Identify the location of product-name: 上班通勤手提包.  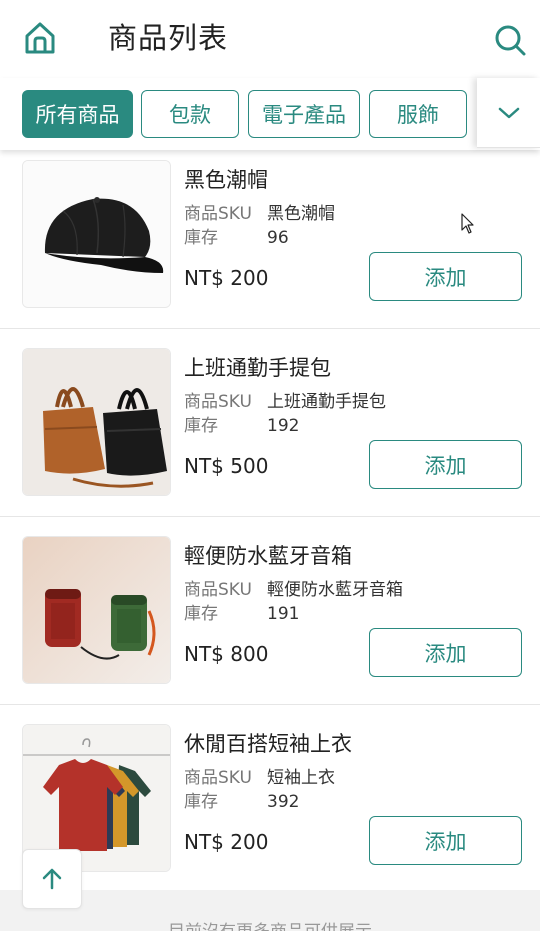
(257, 368).